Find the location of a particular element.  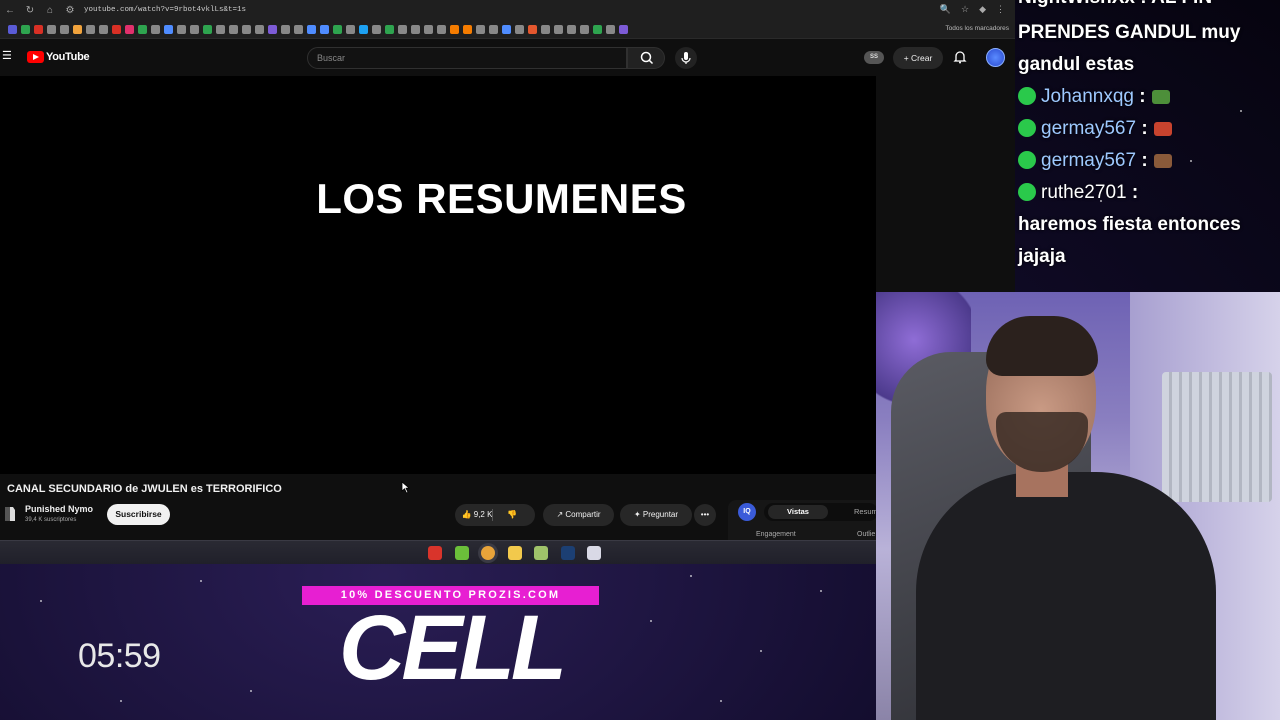

file-explorer-icon is located at coordinates (514, 553).